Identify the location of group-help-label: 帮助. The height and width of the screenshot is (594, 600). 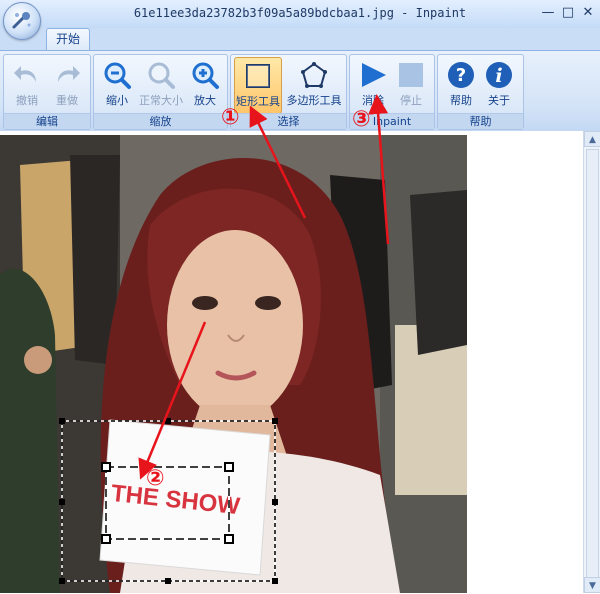
(480, 121).